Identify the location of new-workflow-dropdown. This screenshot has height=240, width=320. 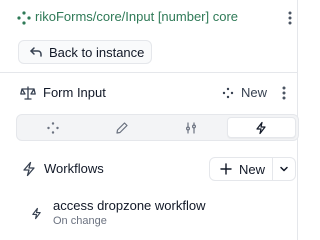
(284, 169).